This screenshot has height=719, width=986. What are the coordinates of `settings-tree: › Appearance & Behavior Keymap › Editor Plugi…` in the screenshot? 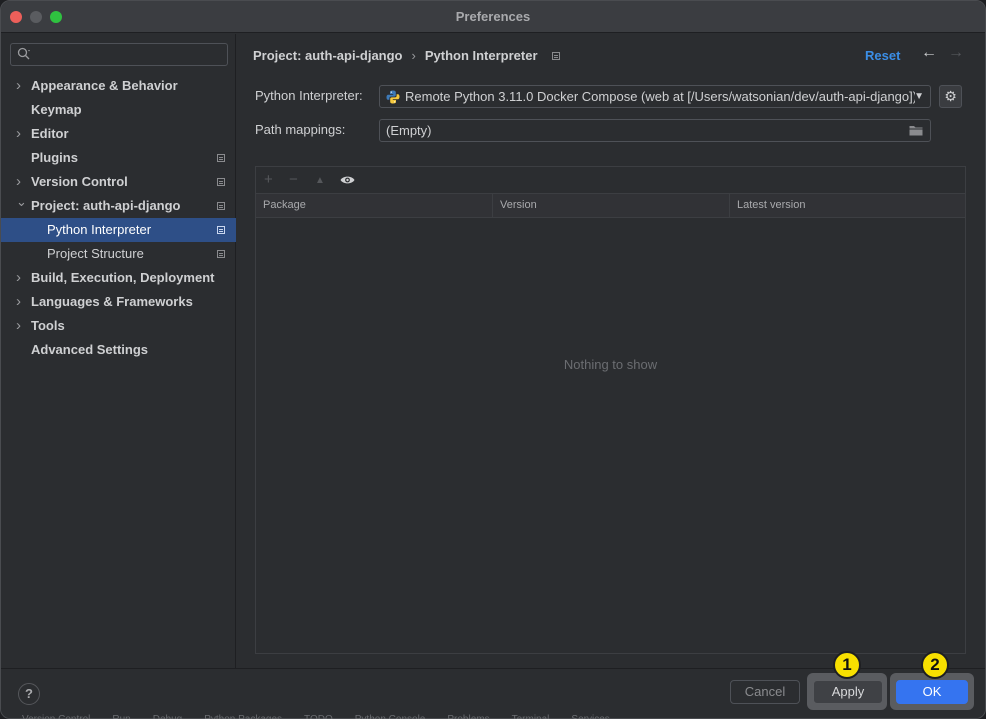 It's located at (118, 218).